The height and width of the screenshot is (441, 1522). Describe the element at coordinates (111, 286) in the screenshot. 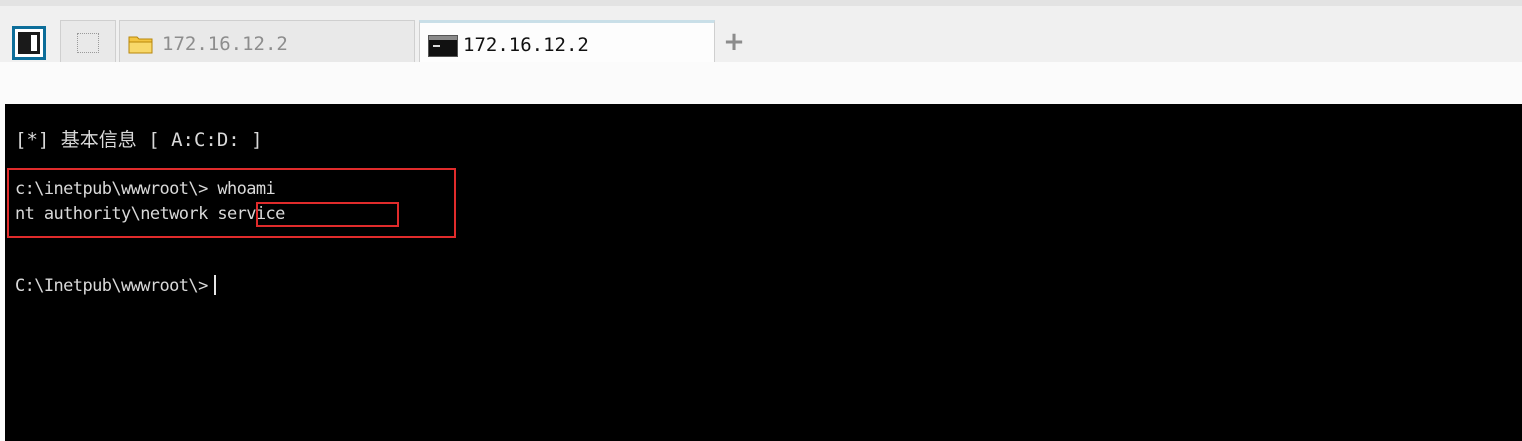

I see `terminal-prompt-text: C:\Inetpub\wwwroot\>` at that location.